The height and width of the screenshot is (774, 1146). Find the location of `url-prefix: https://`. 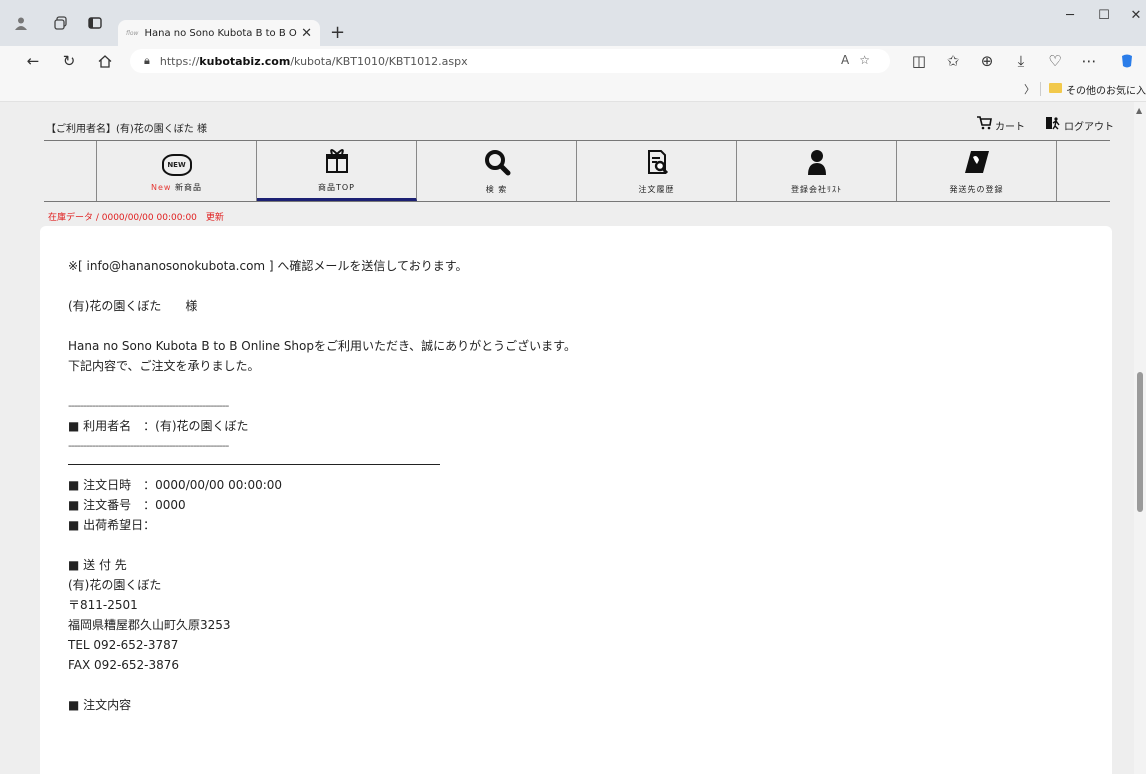

url-prefix: https:// is located at coordinates (179, 61).